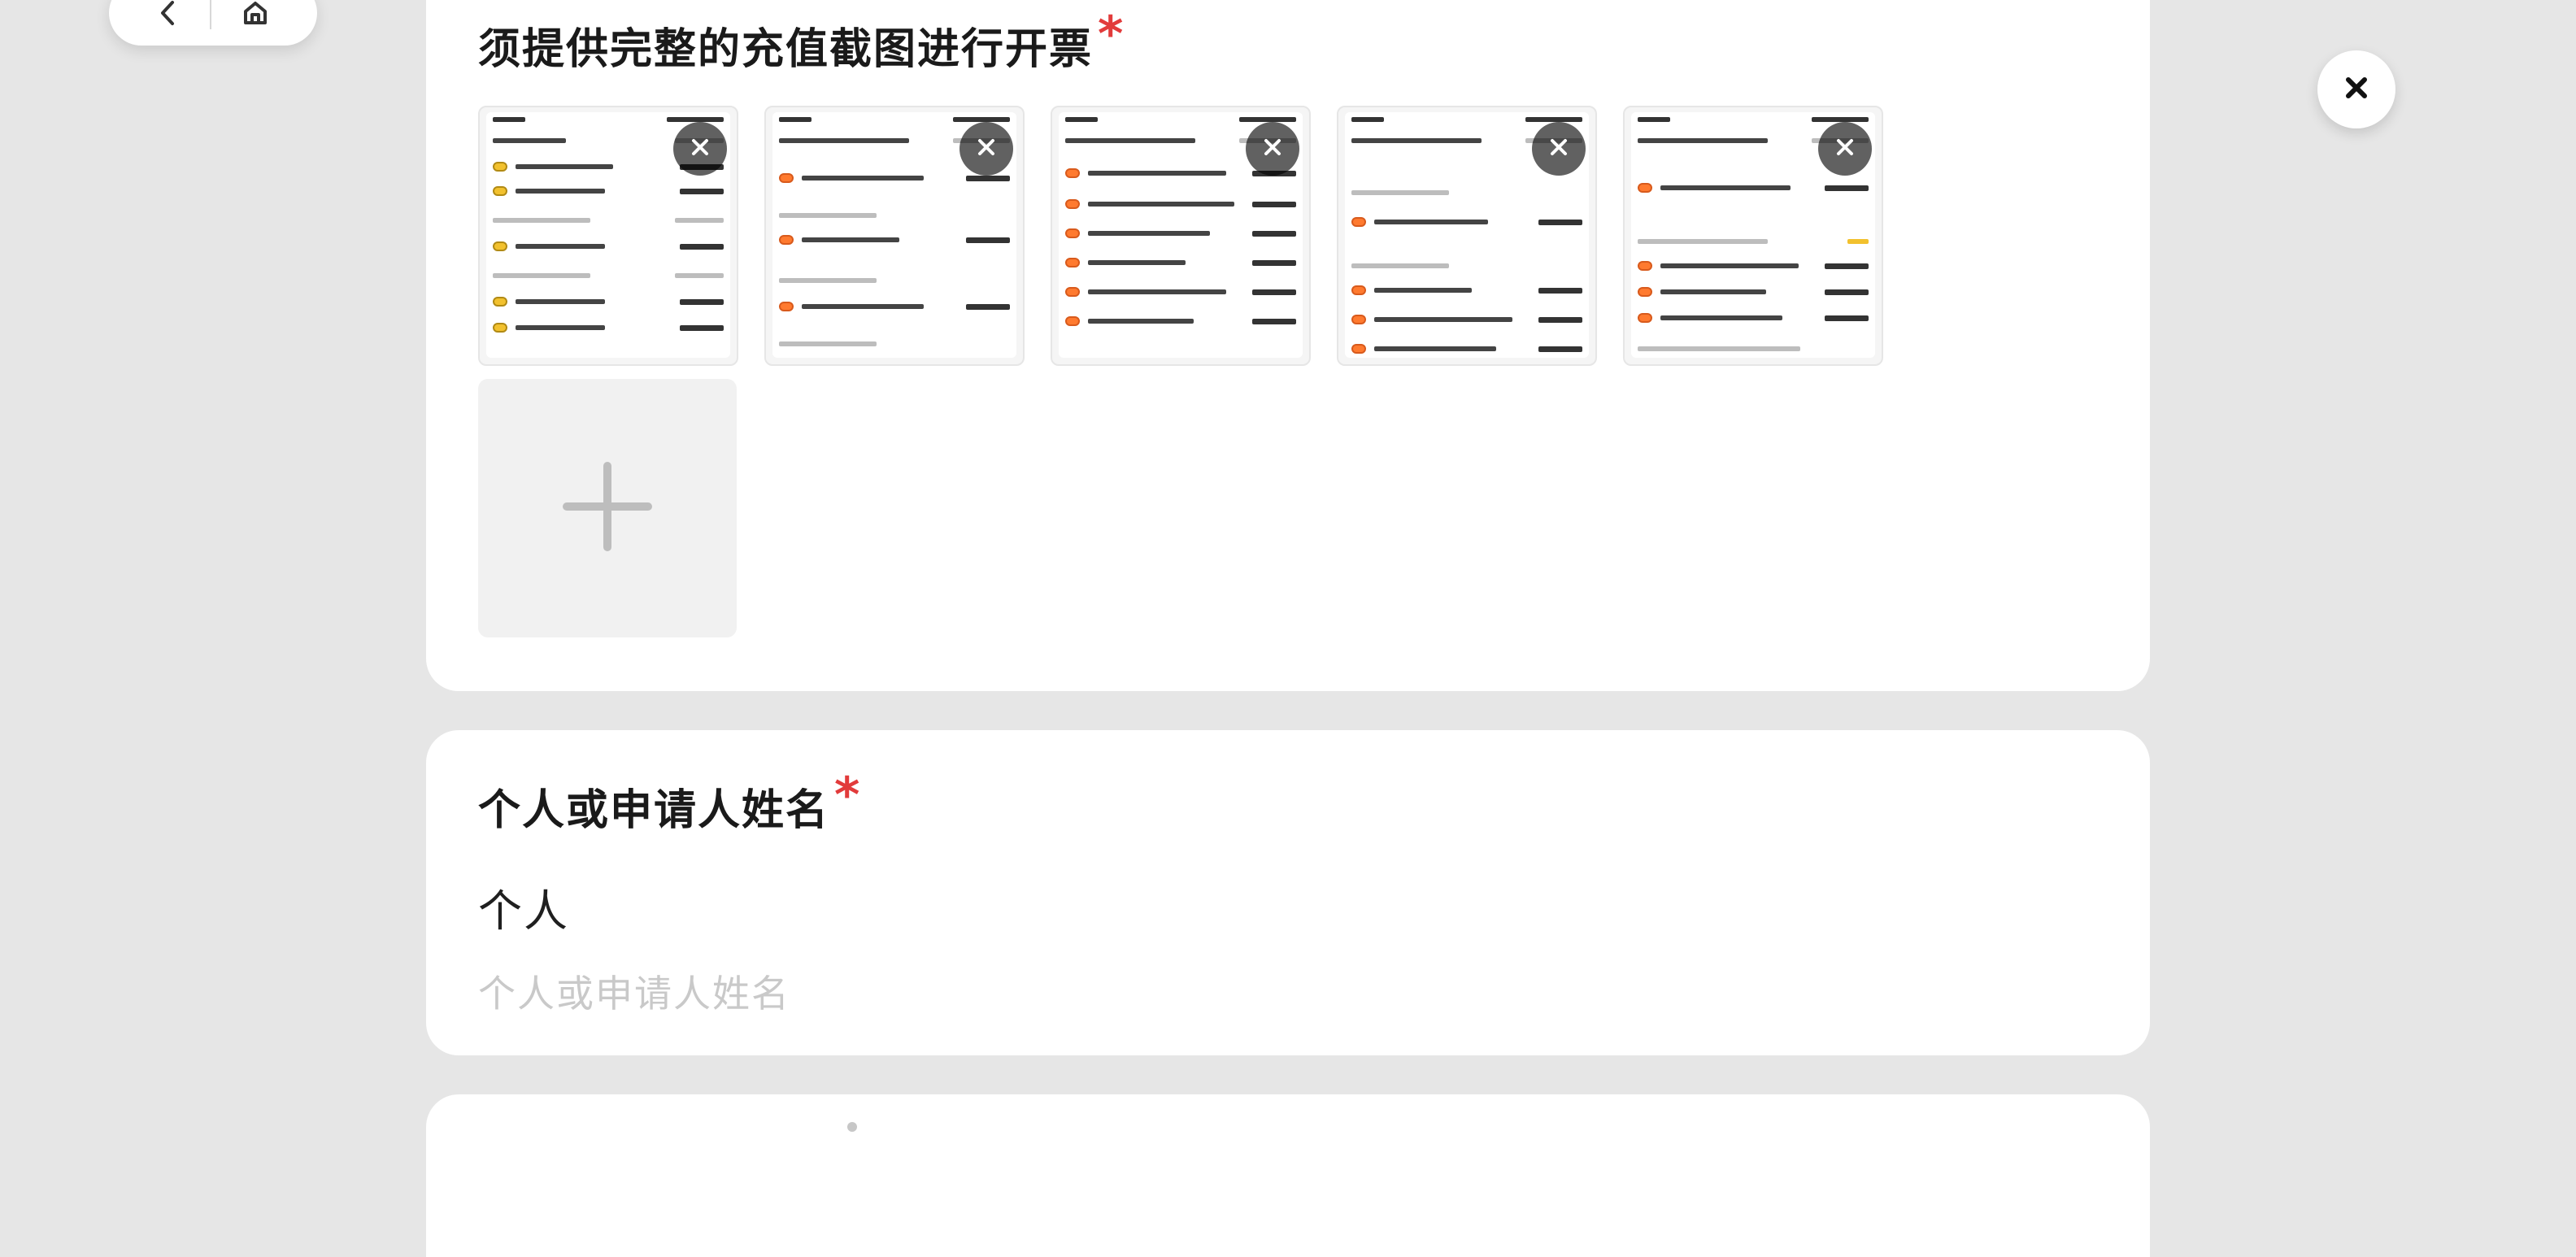  I want to click on capsule-divider, so click(211, 14).